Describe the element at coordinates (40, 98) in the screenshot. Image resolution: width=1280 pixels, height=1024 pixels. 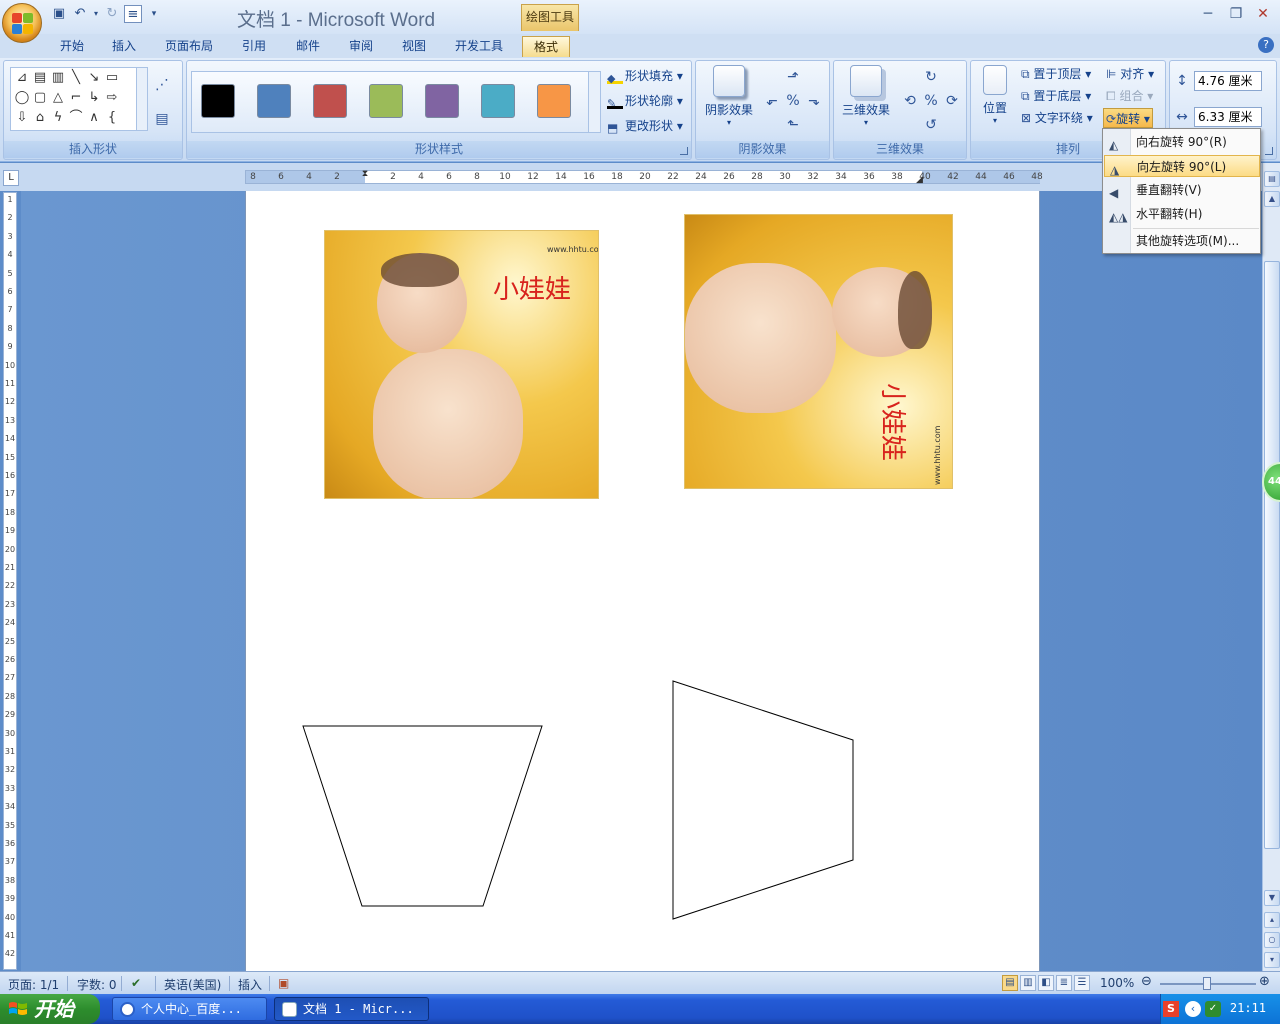
I see `rounded-rect-icon: ▢` at that location.